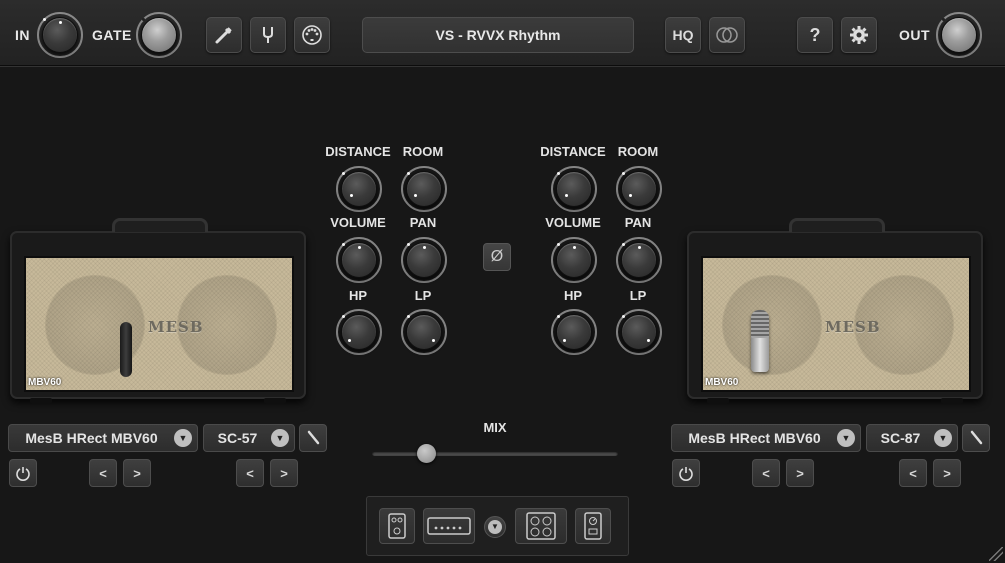 The width and height of the screenshot is (1005, 563). I want to click on output-label: OUT, so click(915, 35).